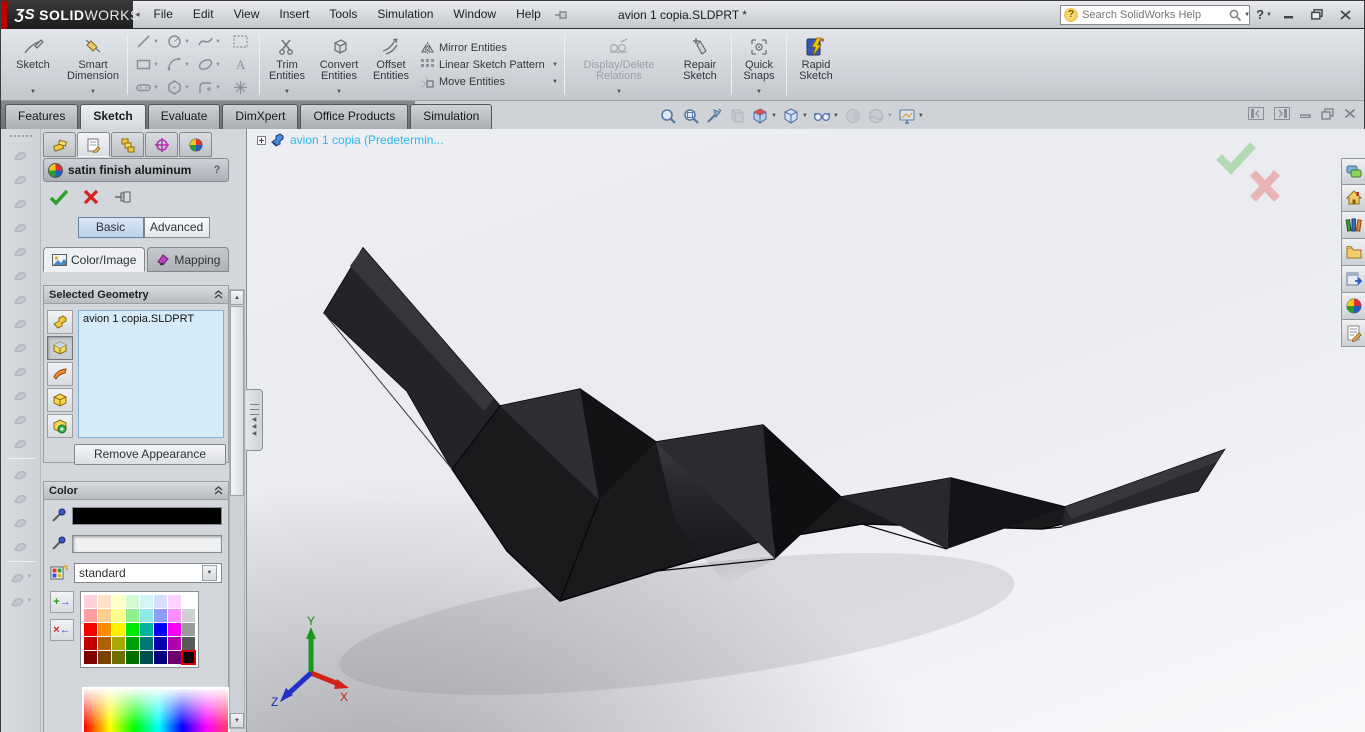 The width and height of the screenshot is (1365, 732). I want to click on smart-dimension-dropdown-icon: ▼, so click(93, 92).